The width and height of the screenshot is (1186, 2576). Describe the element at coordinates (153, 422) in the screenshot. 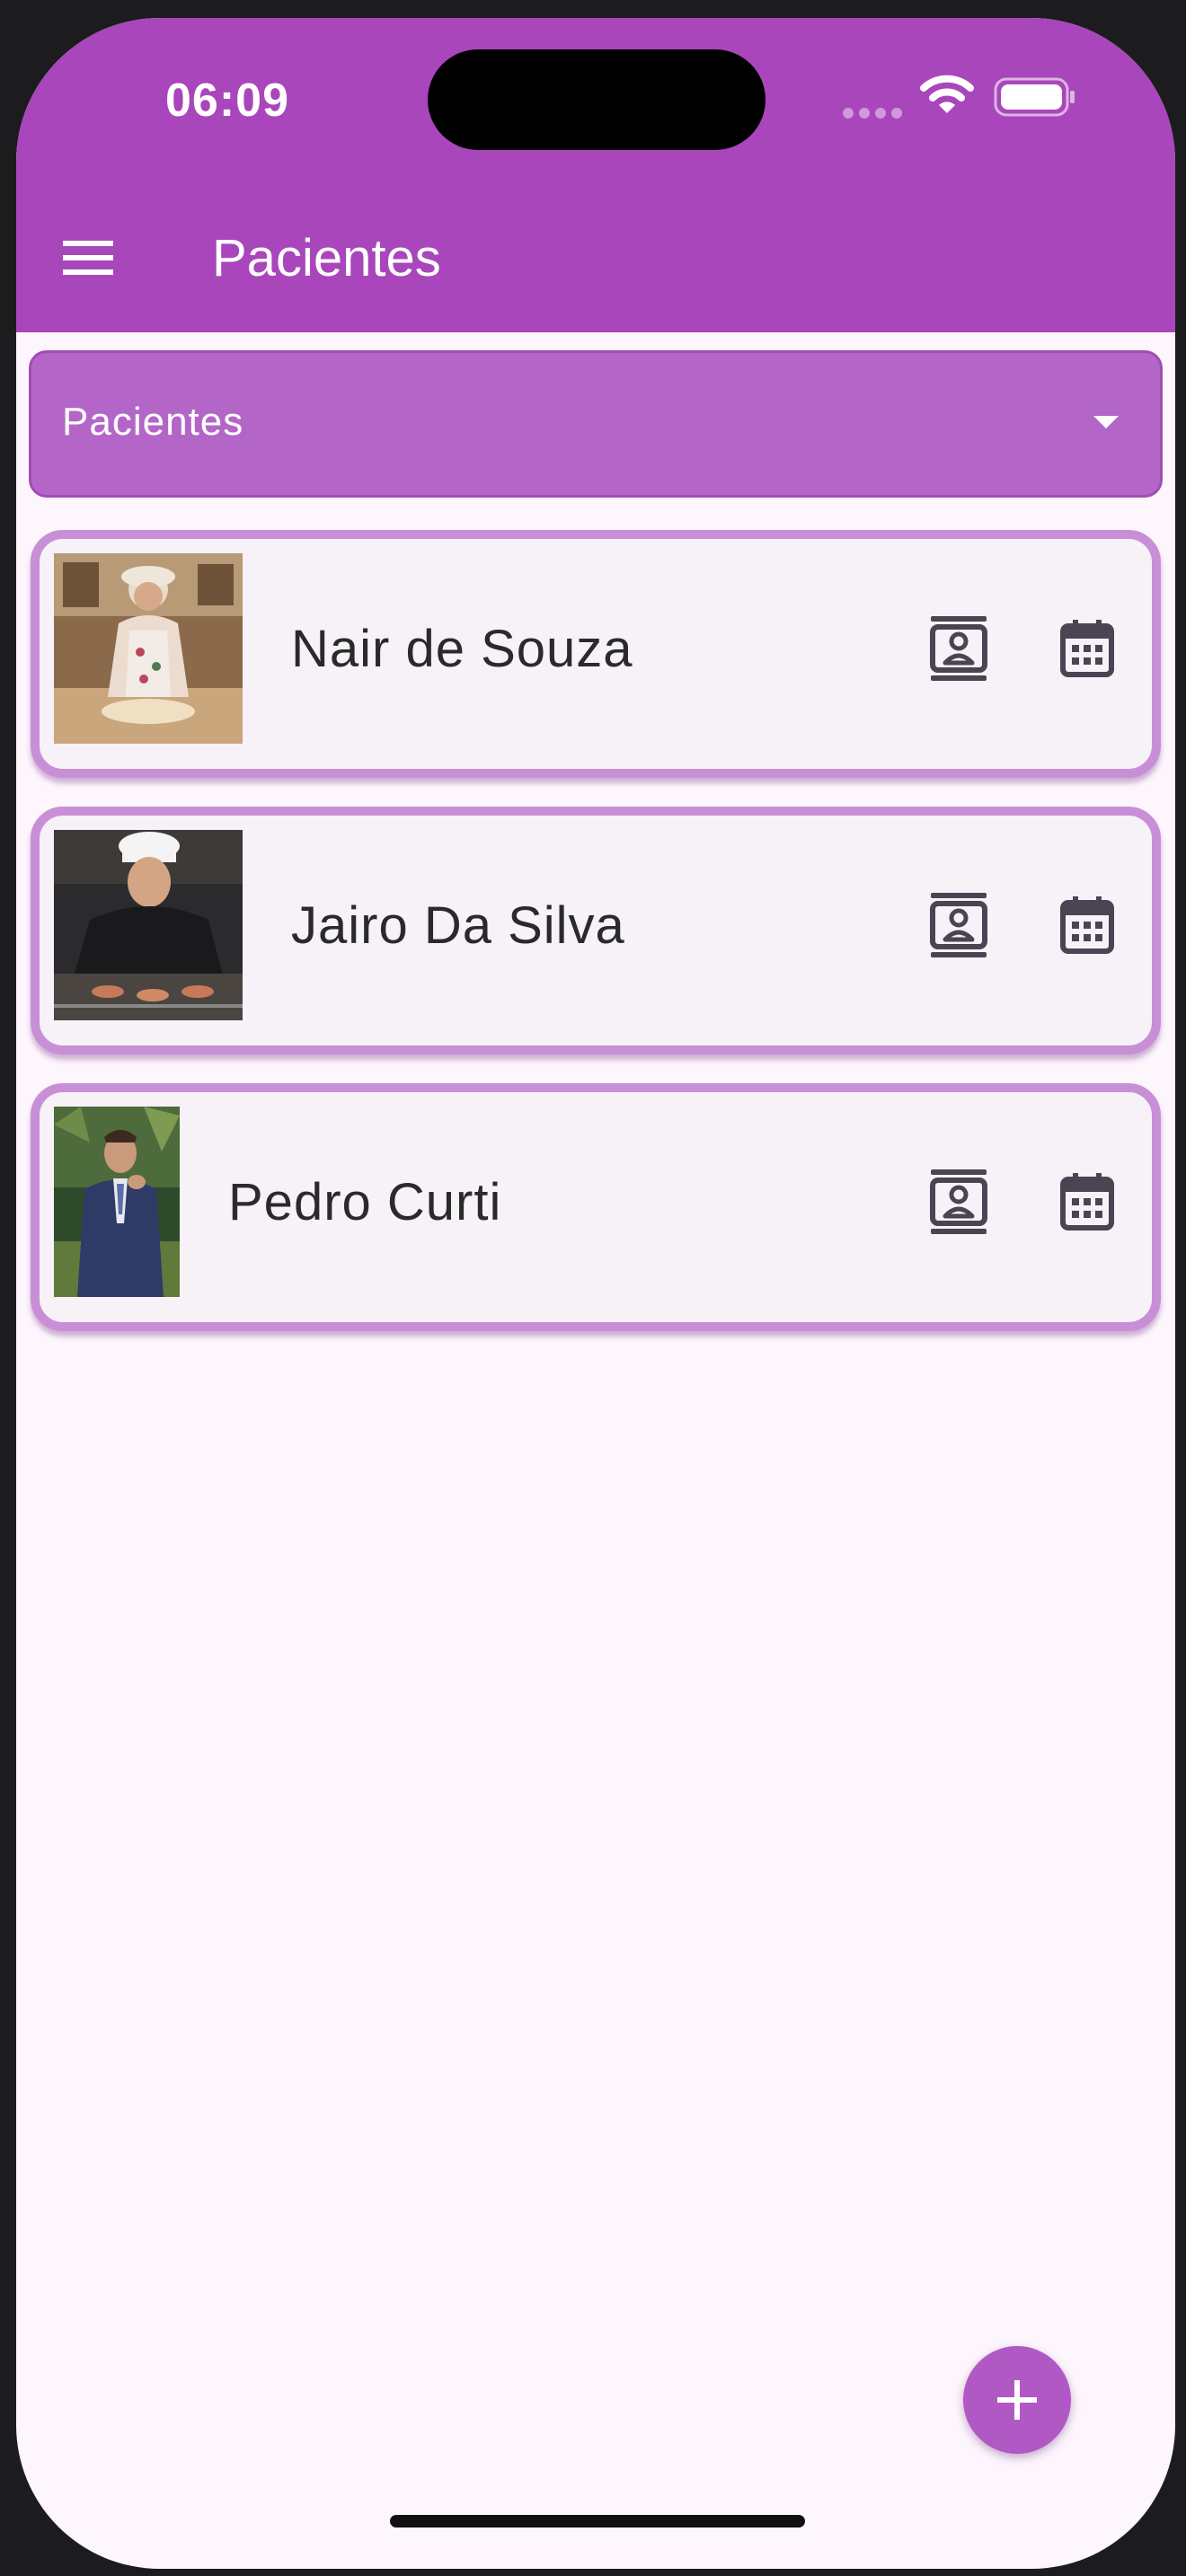

I see `dropdown-selected-value: Pacientes` at that location.